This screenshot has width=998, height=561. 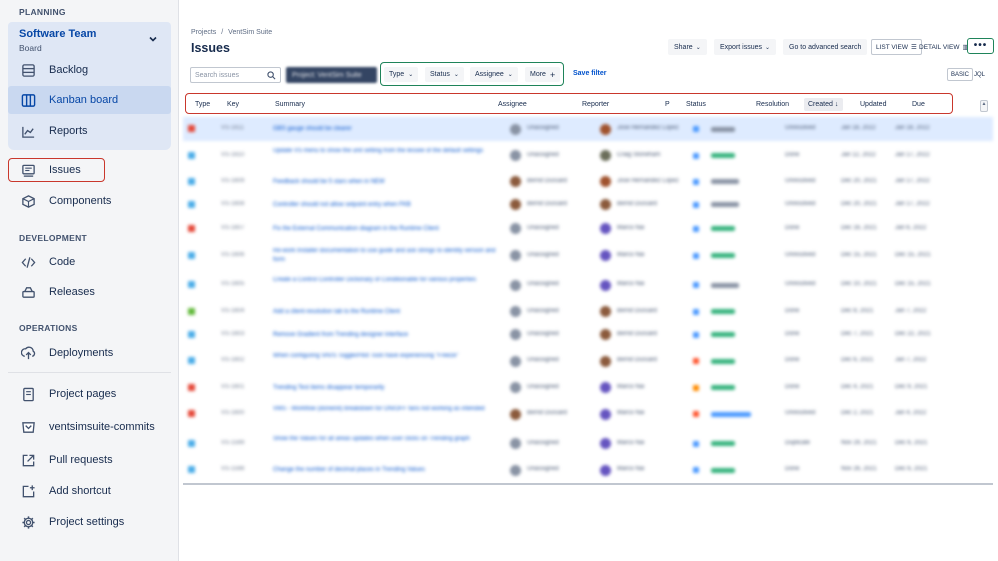 I want to click on issue-created: Dec 20, 2021, so click(x=859, y=180).